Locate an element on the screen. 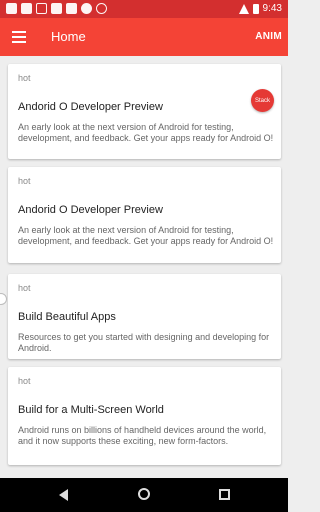 The image size is (320, 512). card-title: Build for a Multi-Screen World is located at coordinates (91, 410).